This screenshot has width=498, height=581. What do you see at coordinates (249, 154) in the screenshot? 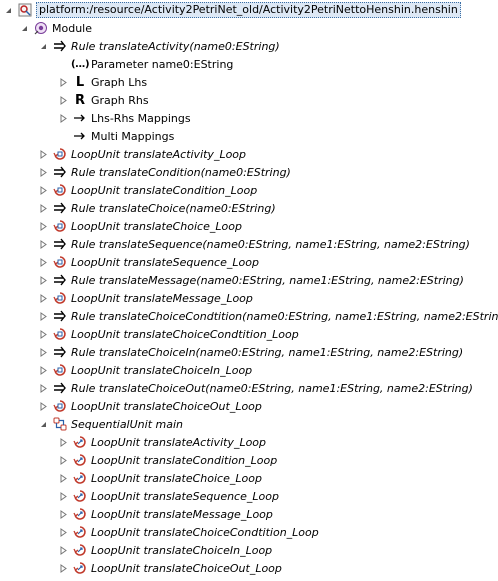
I see `tree-item-loop-unit: LoopUnit translateActivity_Loop` at bounding box center [249, 154].